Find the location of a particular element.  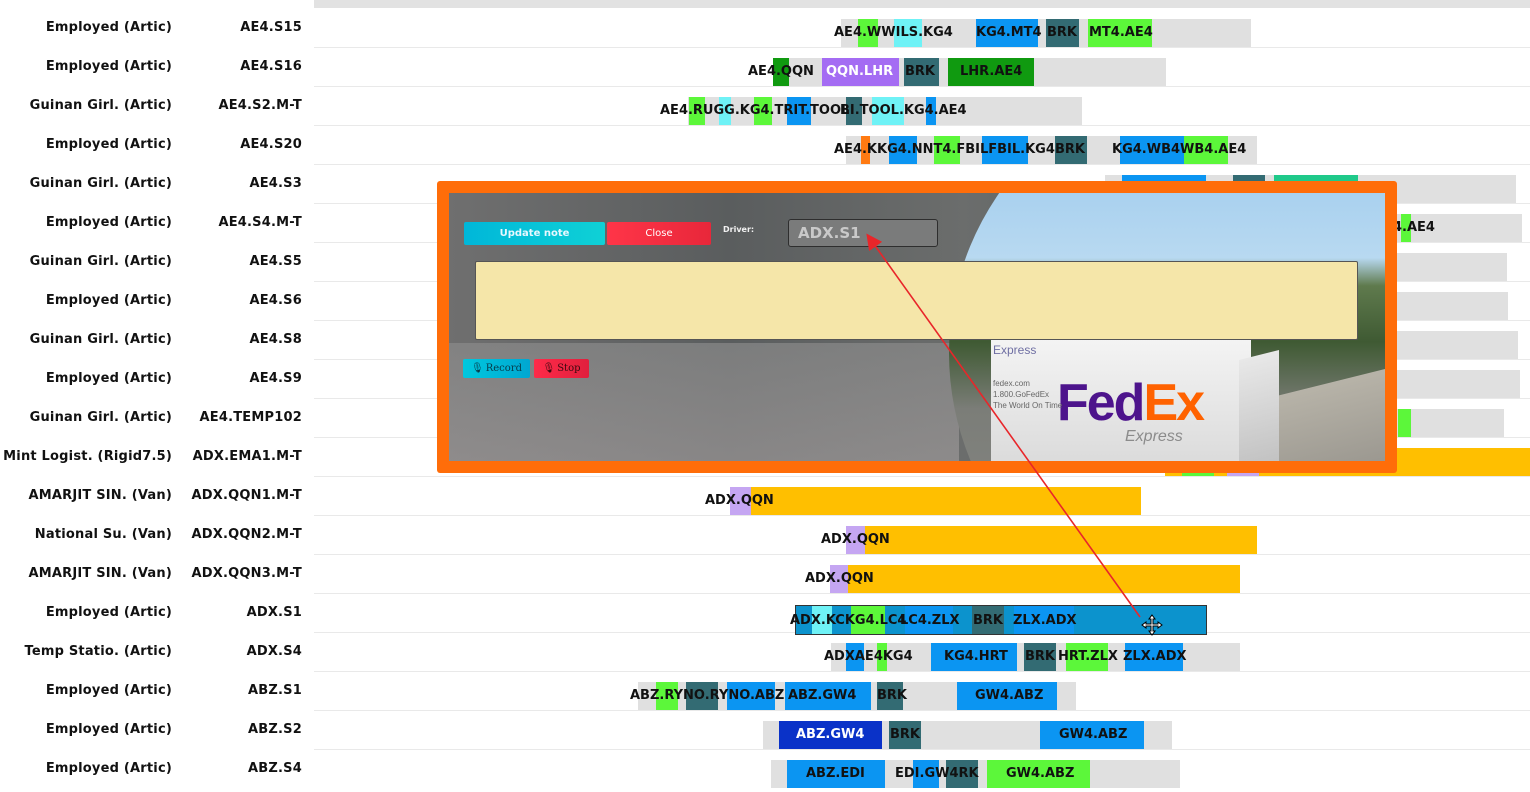

move-cursor-icon is located at coordinates (1152, 625).